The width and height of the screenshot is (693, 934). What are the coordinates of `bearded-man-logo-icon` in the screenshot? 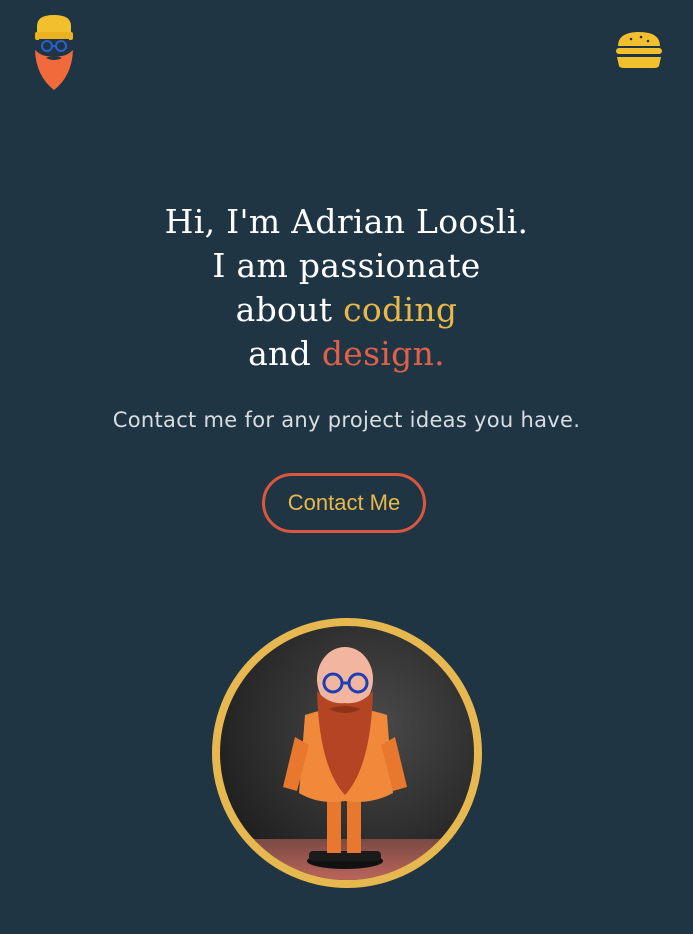 It's located at (54, 53).